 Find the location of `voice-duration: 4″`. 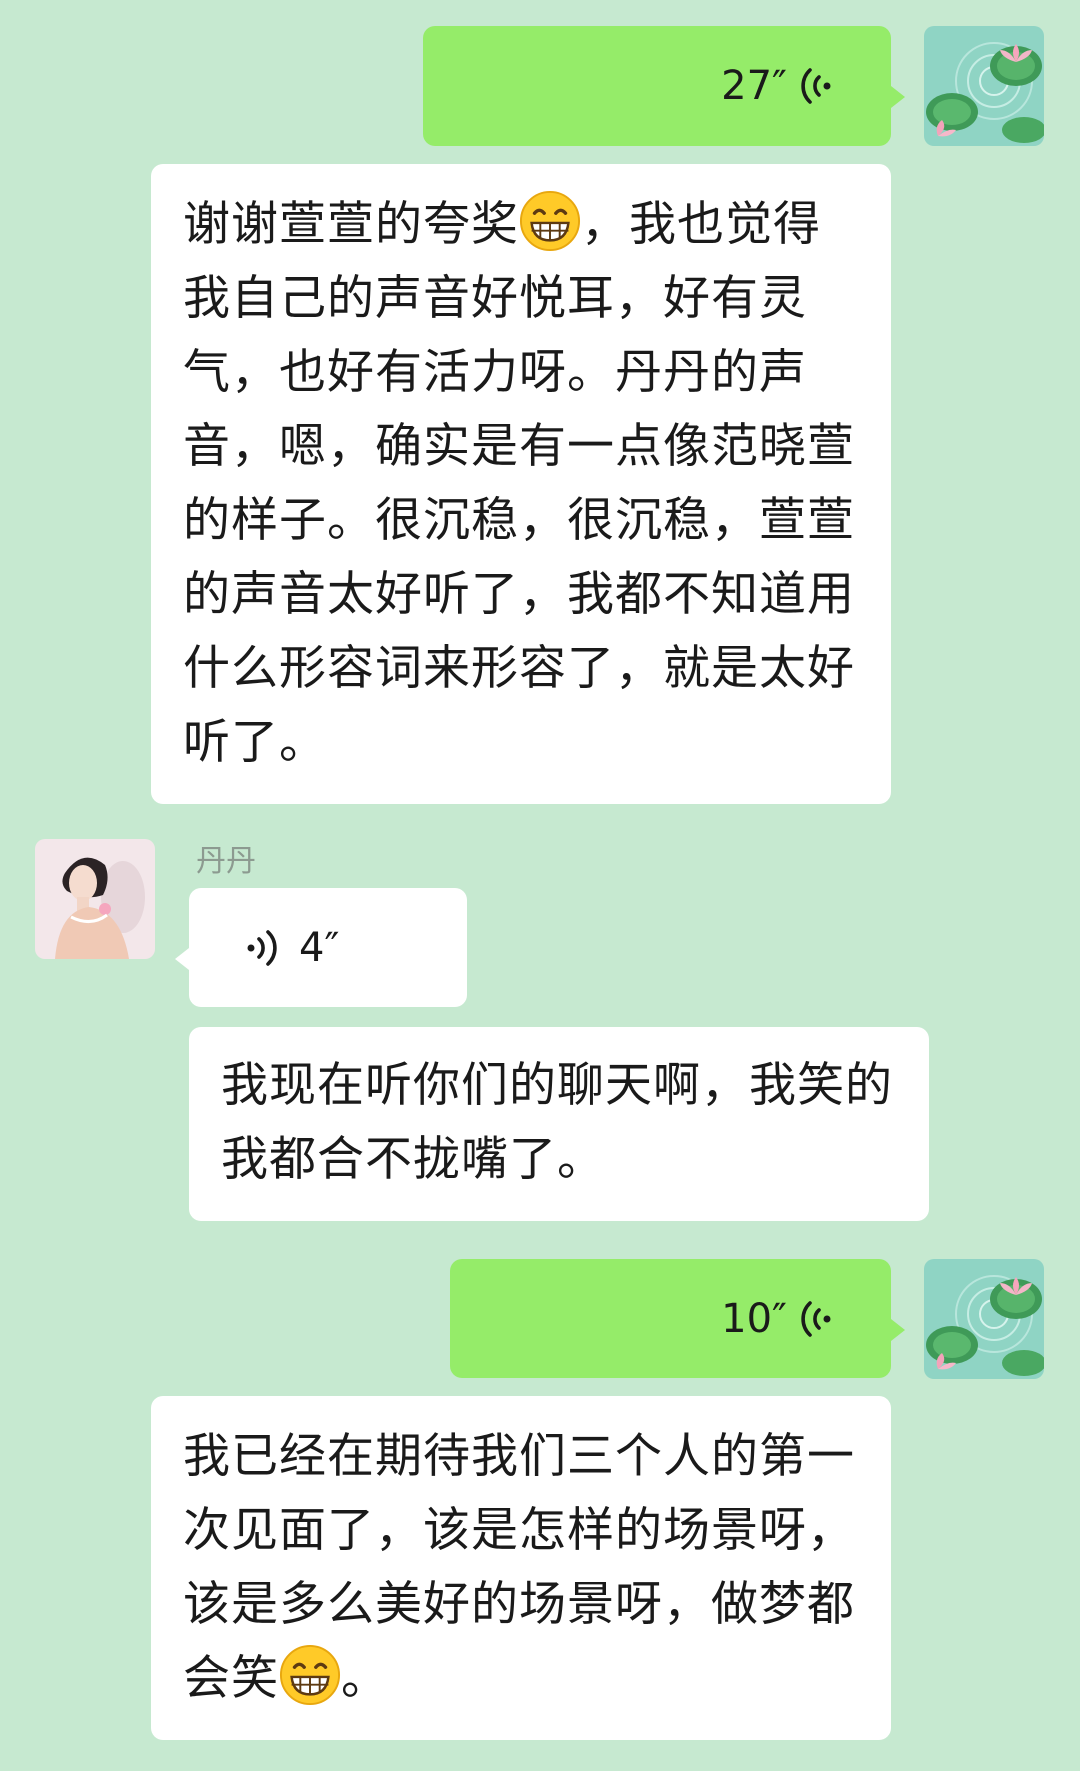

voice-duration: 4″ is located at coordinates (319, 948).